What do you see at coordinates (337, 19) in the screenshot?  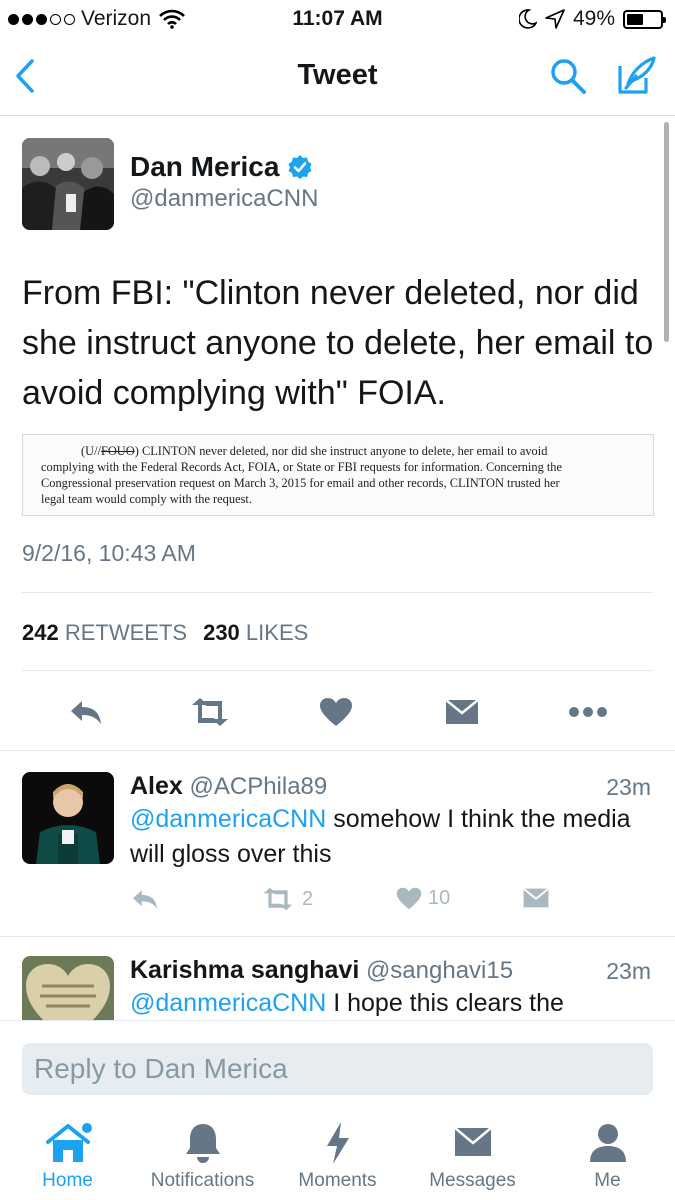 I see `status-bar: Verizon 11:07 AM 49%` at bounding box center [337, 19].